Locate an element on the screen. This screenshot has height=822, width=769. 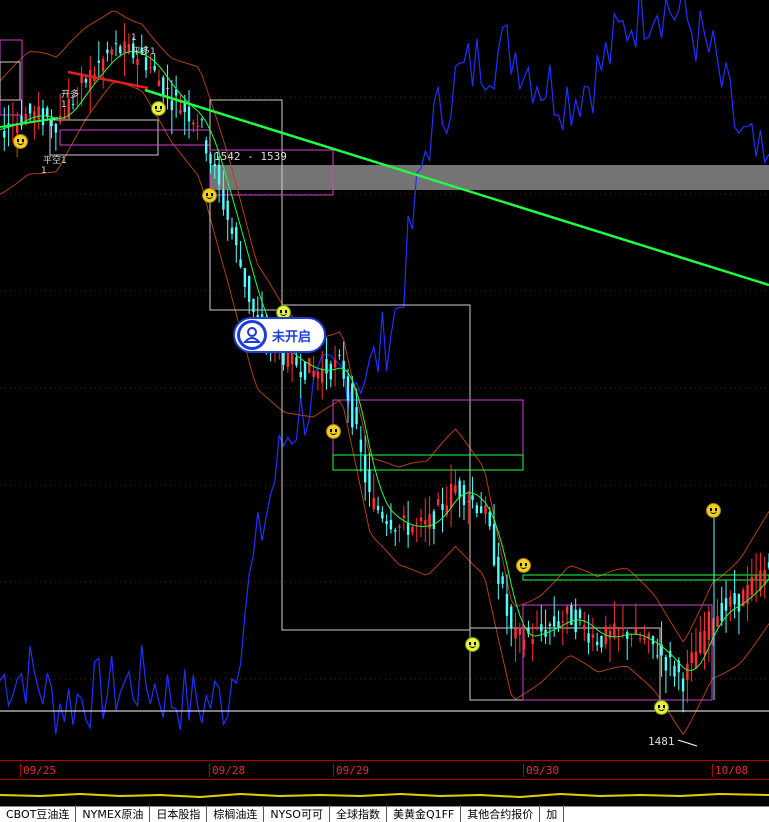
tab-add: 加 is located at coordinates (552, 814).